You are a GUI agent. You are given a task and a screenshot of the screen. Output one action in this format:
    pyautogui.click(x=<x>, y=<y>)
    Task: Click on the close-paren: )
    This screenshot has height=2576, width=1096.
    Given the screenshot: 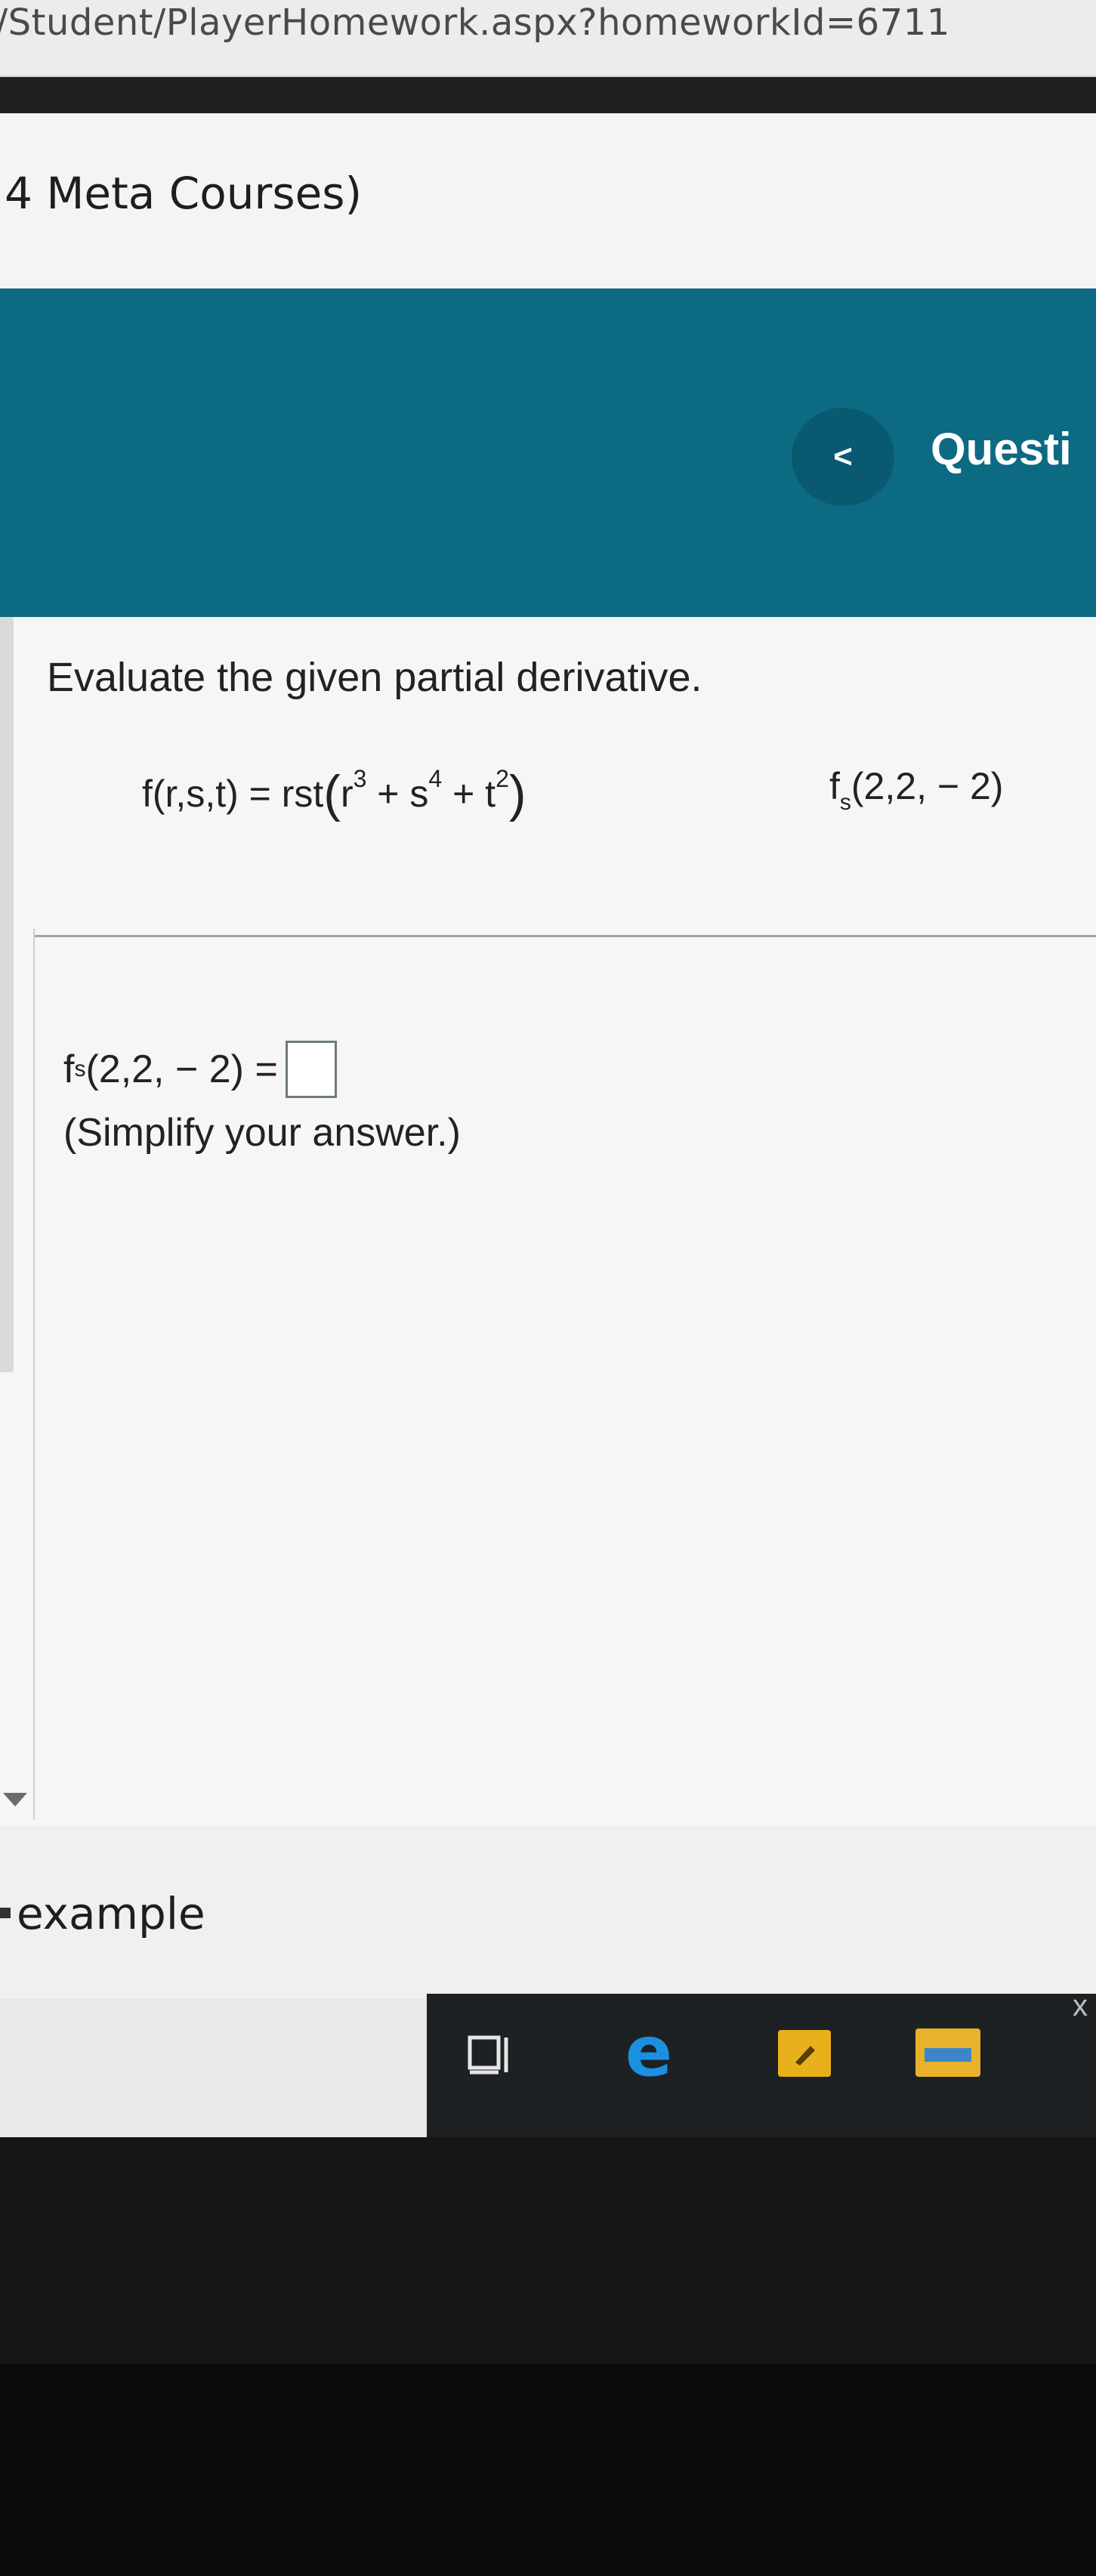 What is the action you would take?
    pyautogui.click(x=517, y=793)
    